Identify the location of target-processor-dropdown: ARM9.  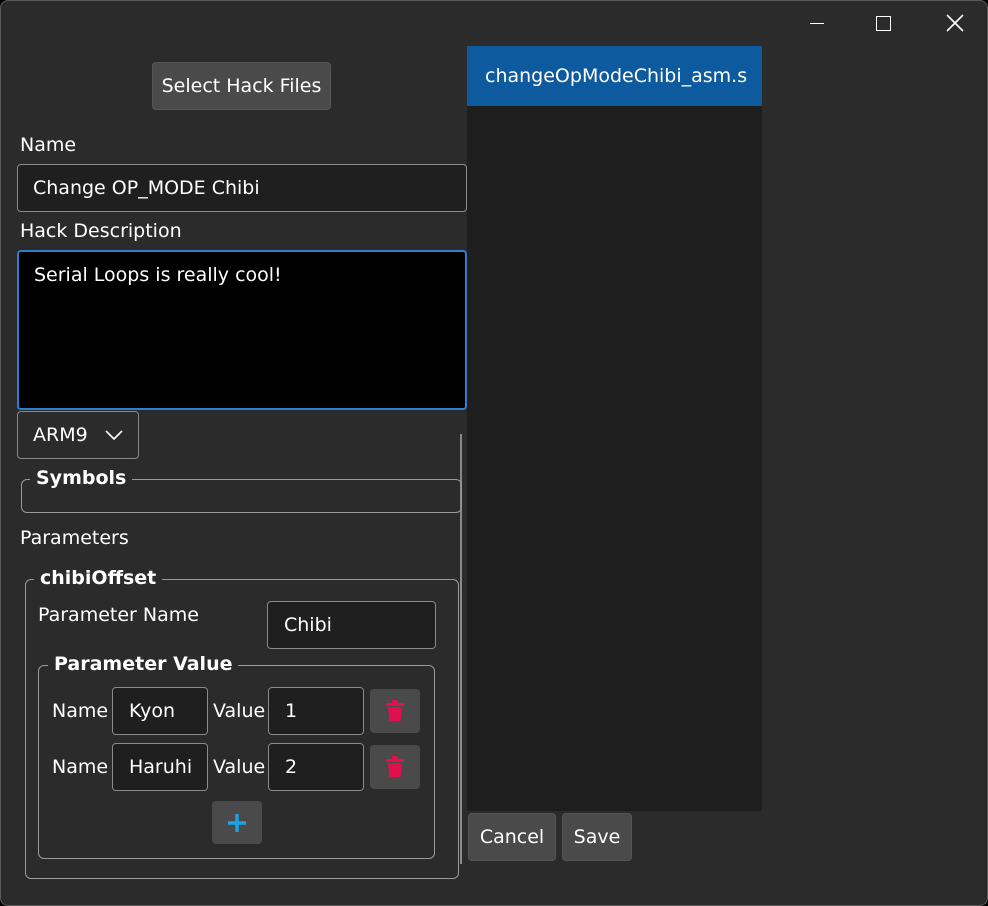
(78, 435).